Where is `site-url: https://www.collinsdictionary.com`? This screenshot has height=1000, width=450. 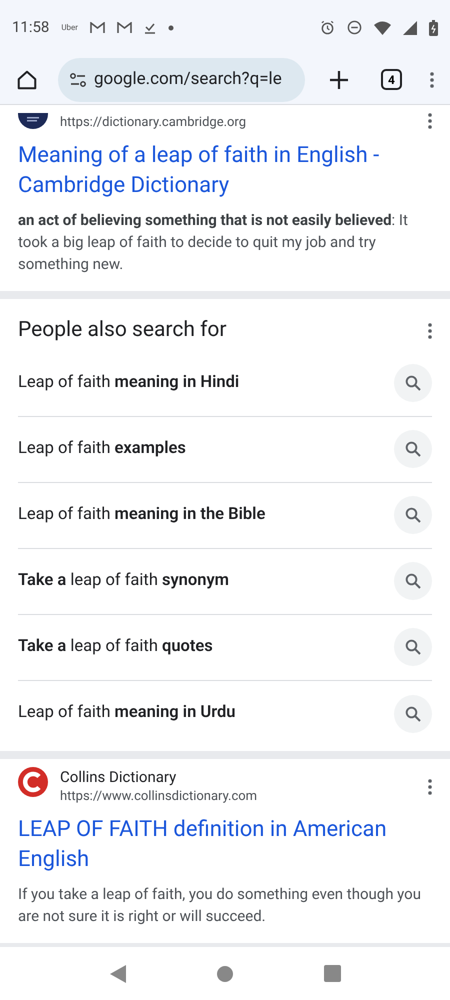
site-url: https://www.collinsdictionary.com is located at coordinates (159, 797).